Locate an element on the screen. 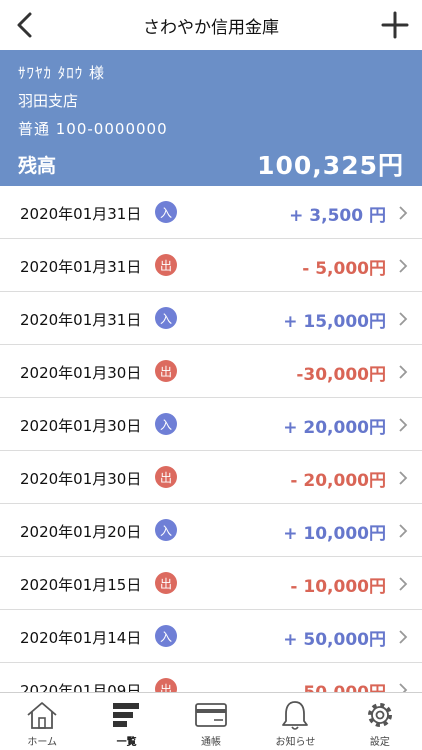 Image resolution: width=422 pixels, height=750 pixels. transaction-row: 2020年01月30日 入 + 20,000円 is located at coordinates (211, 424).